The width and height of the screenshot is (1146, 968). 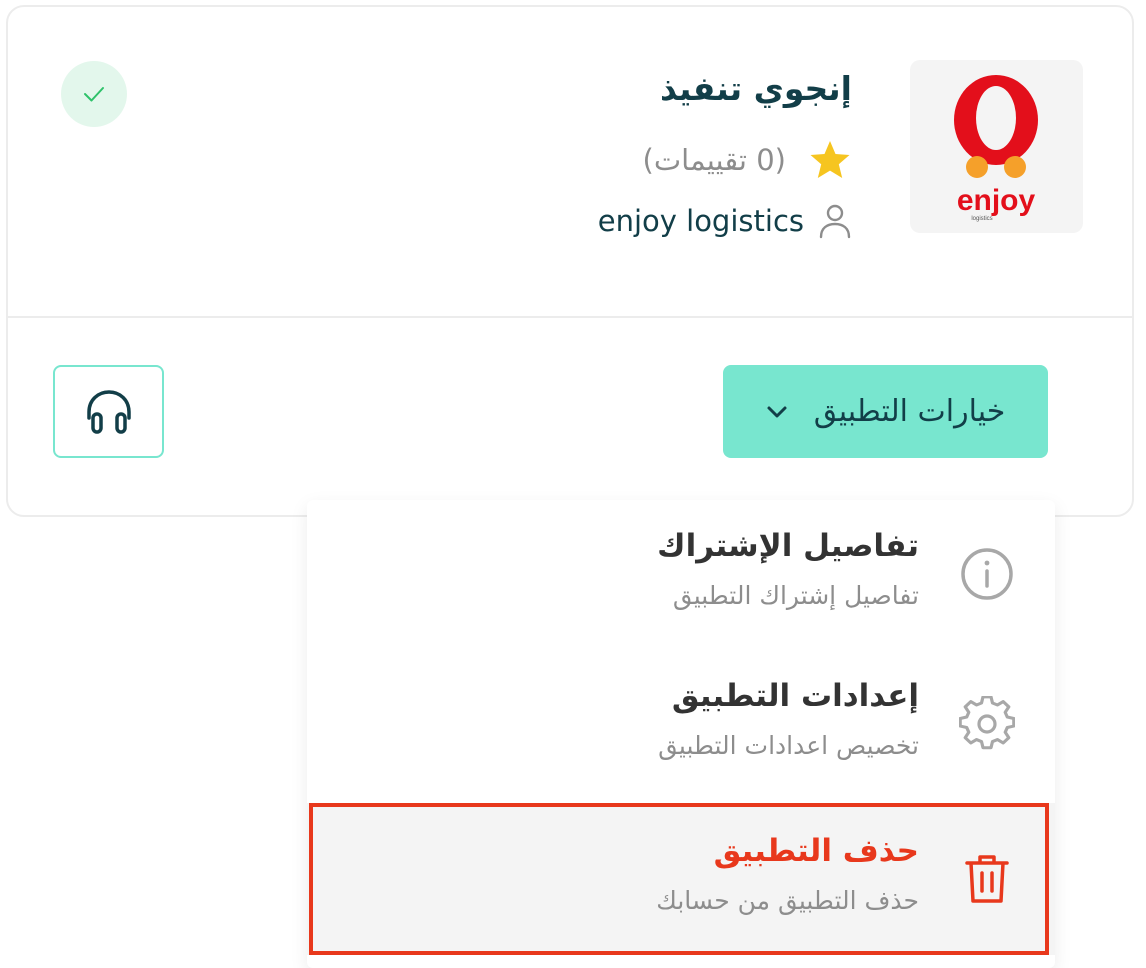 I want to click on support-button, so click(x=108, y=411).